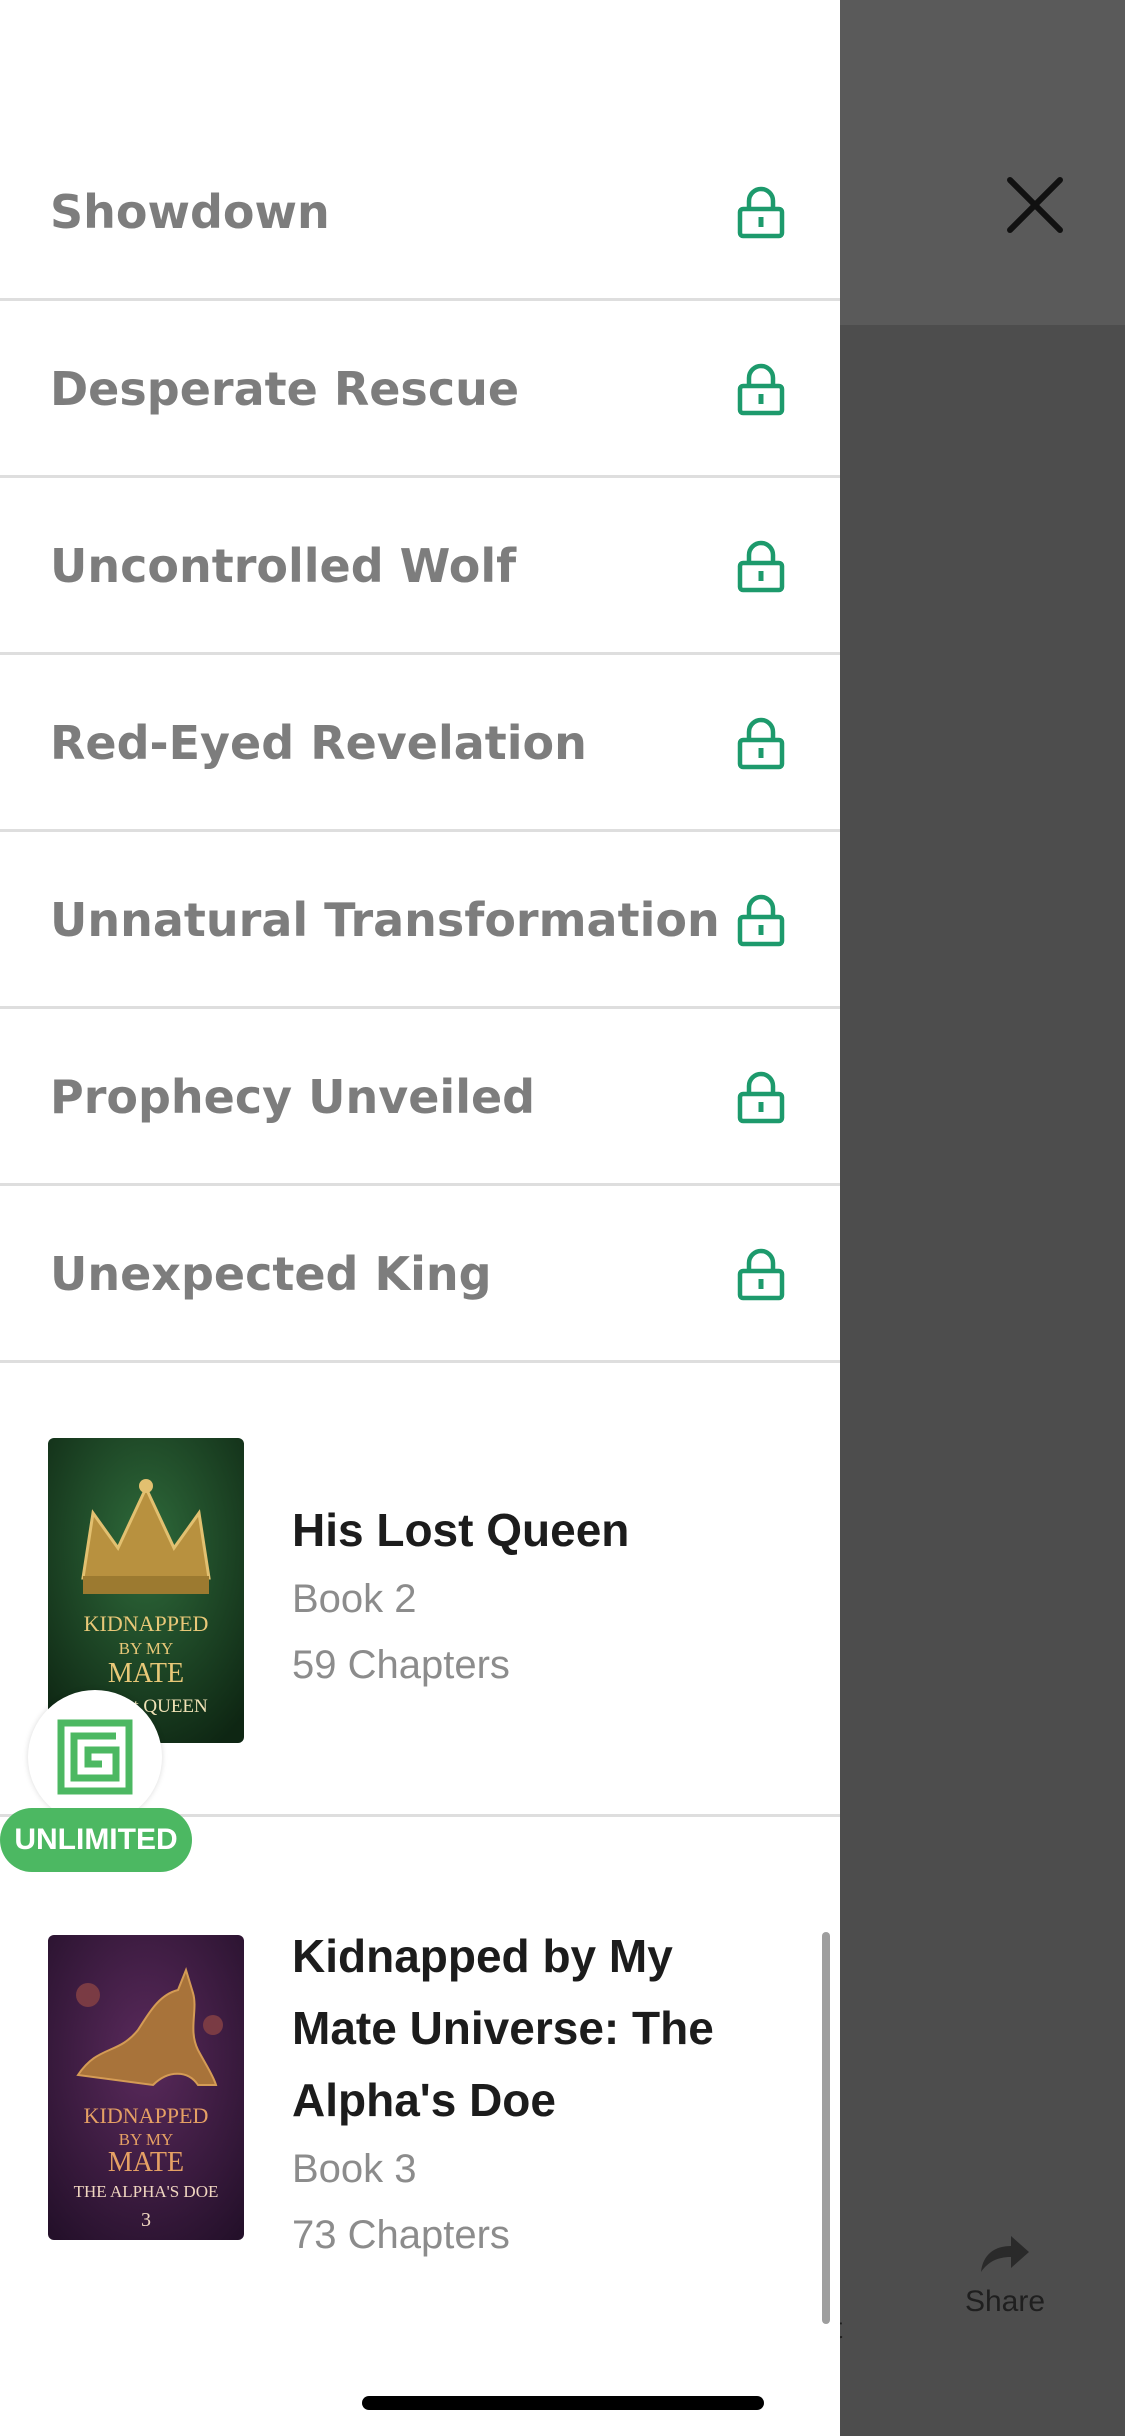 This screenshot has height=2436, width=1125. I want to click on cover-title-text: BY MY, so click(146, 1648).